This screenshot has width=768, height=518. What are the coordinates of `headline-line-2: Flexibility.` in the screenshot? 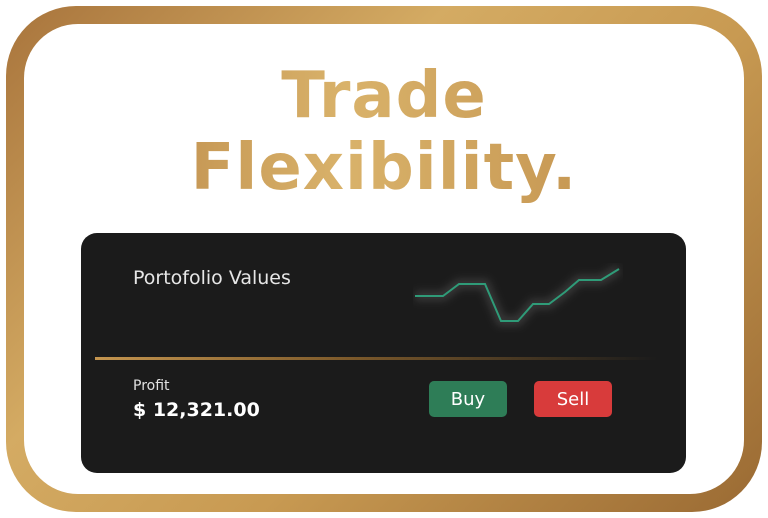 It's located at (384, 168).